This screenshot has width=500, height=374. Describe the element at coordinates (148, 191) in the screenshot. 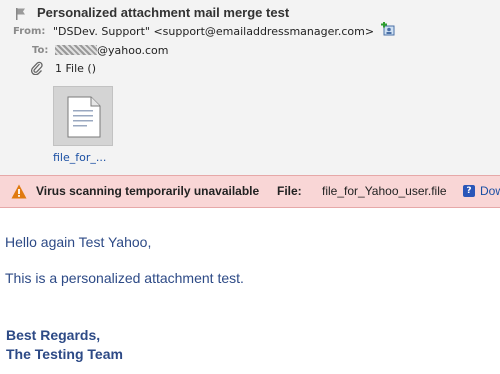

I see `alert-message: Virus scanning temporarily unavailable` at that location.